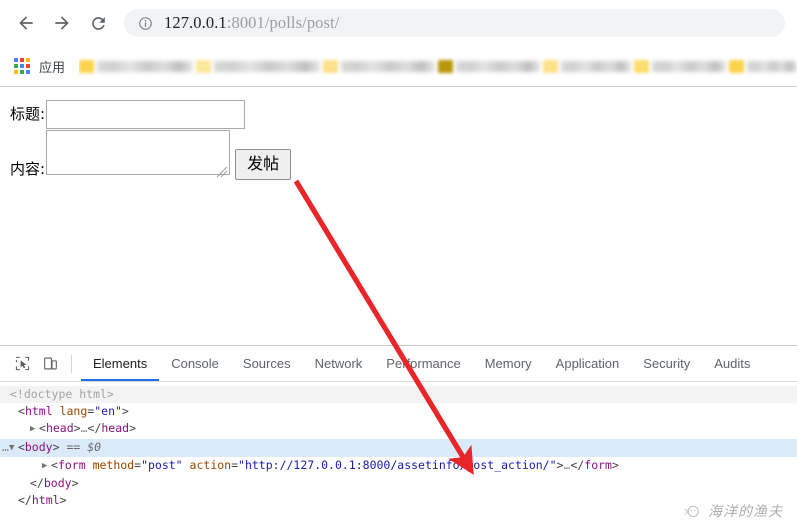 This screenshot has height=531, width=797. I want to click on address-bar: 127.0.0.1:8001/polls/post/, so click(454, 23).